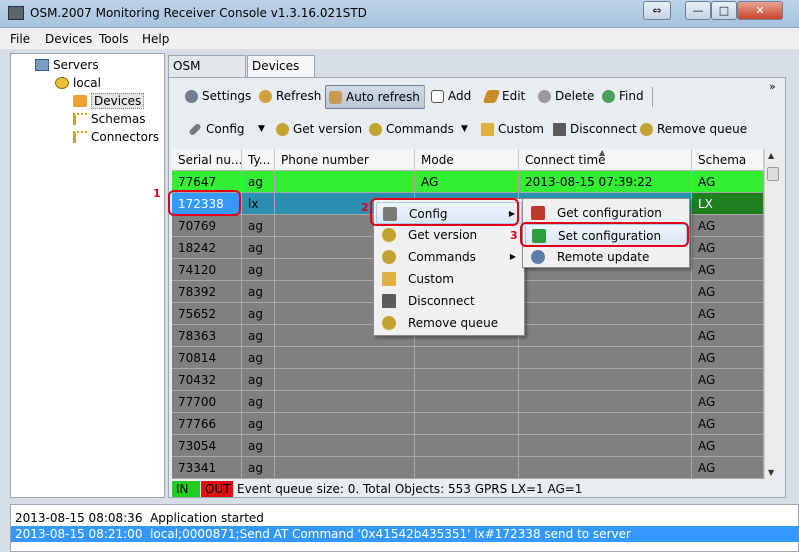 The width and height of the screenshot is (799, 552). Describe the element at coordinates (449, 235) in the screenshot. I see `context-menu-get-version: Get version` at that location.